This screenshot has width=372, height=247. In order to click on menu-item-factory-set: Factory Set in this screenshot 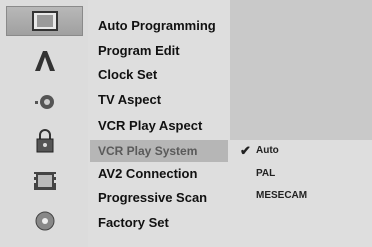, I will do `click(159, 223)`.